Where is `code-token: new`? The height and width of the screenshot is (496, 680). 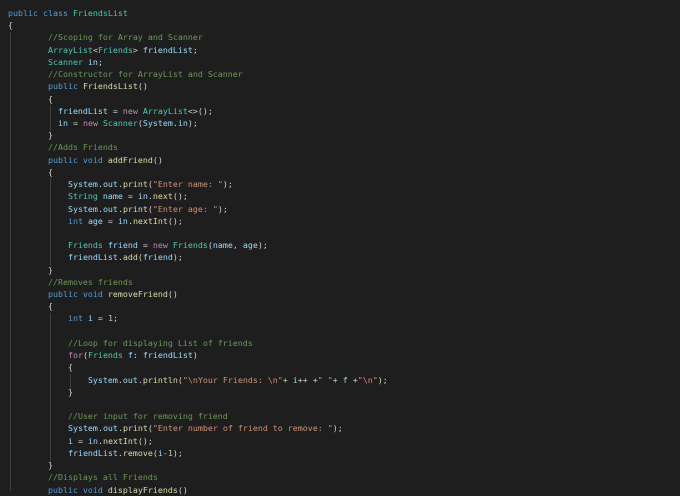 code-token: new is located at coordinates (92, 122).